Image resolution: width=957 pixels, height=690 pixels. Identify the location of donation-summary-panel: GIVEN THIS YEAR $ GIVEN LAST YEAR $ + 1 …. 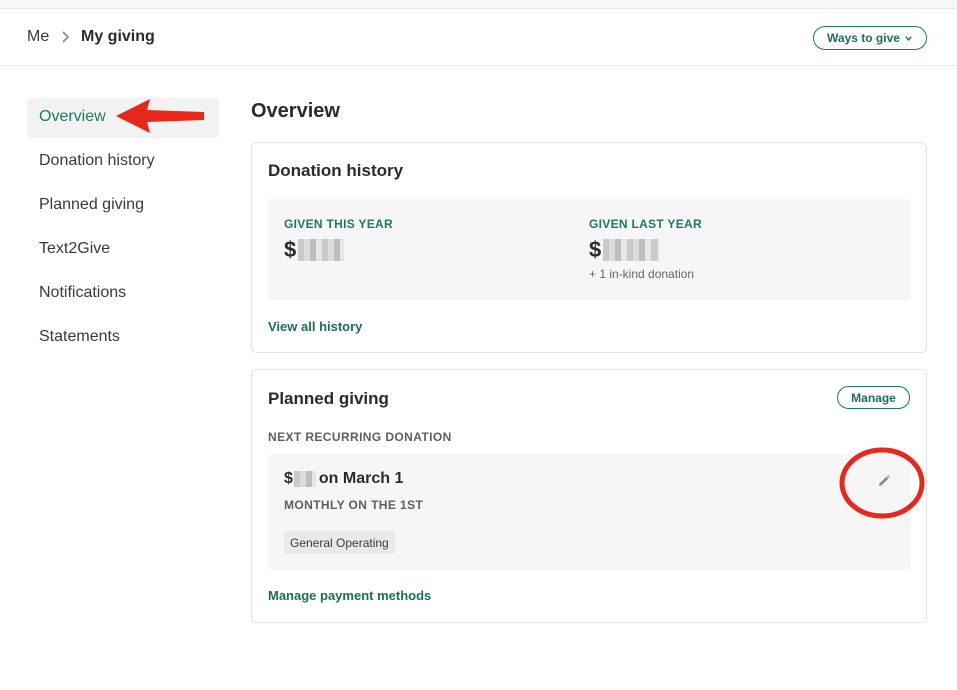
(589, 249).